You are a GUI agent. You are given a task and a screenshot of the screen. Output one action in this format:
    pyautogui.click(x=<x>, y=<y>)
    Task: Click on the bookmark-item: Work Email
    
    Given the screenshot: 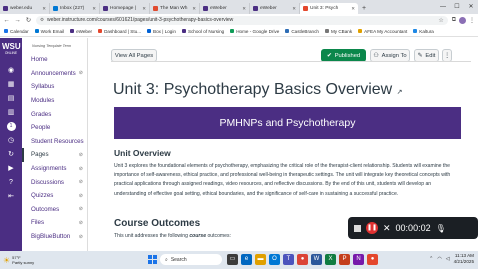 What is the action you would take?
    pyautogui.click(x=49, y=31)
    